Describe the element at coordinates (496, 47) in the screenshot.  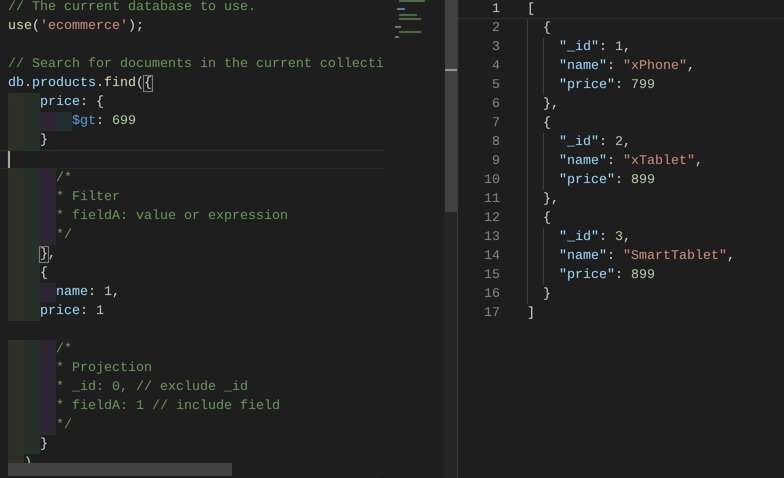
I see `line-number: 3` at that location.